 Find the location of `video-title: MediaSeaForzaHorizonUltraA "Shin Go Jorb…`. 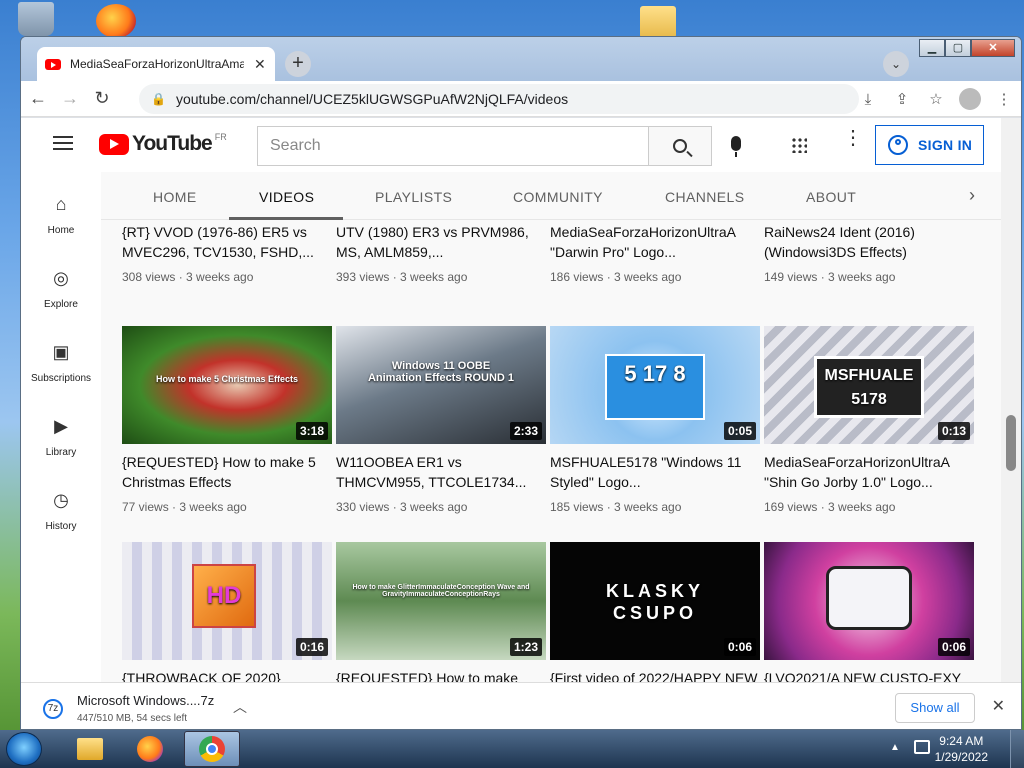

video-title: MediaSeaForzaHorizonUltraA "Shin Go Jorb… is located at coordinates (869, 472).